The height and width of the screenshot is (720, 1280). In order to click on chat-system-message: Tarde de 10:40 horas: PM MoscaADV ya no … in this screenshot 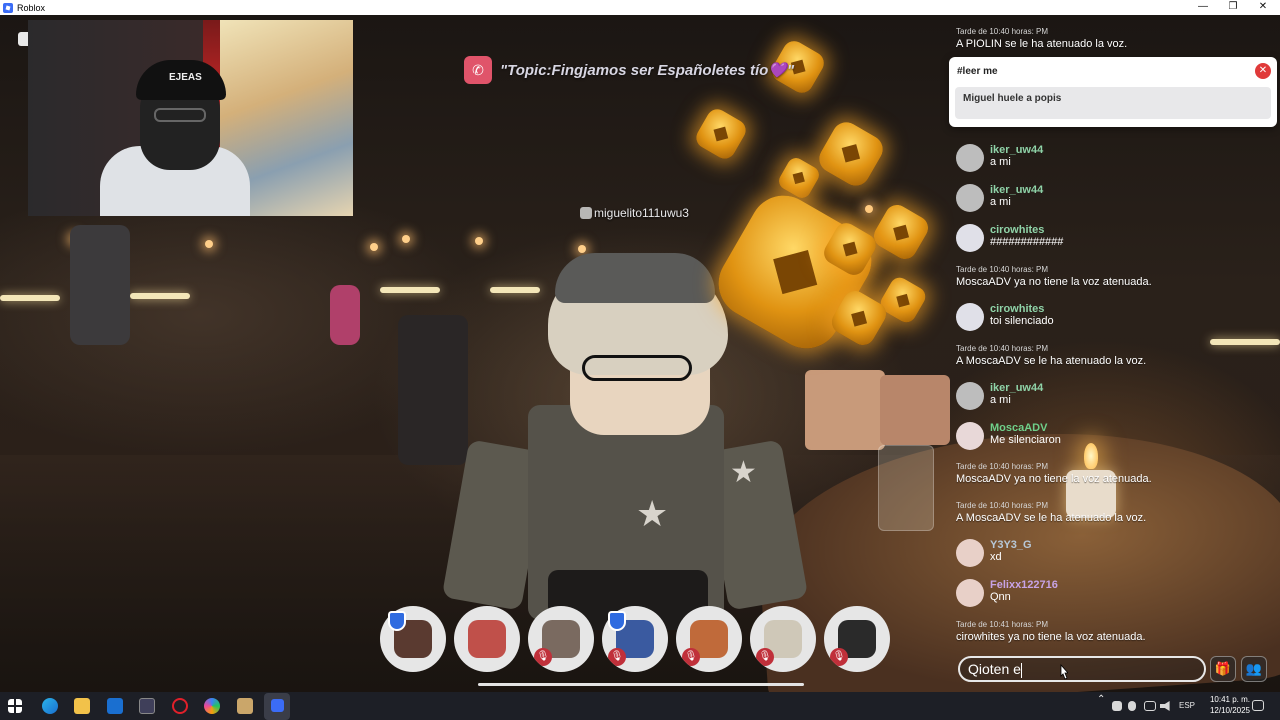, I will do `click(1054, 276)`.